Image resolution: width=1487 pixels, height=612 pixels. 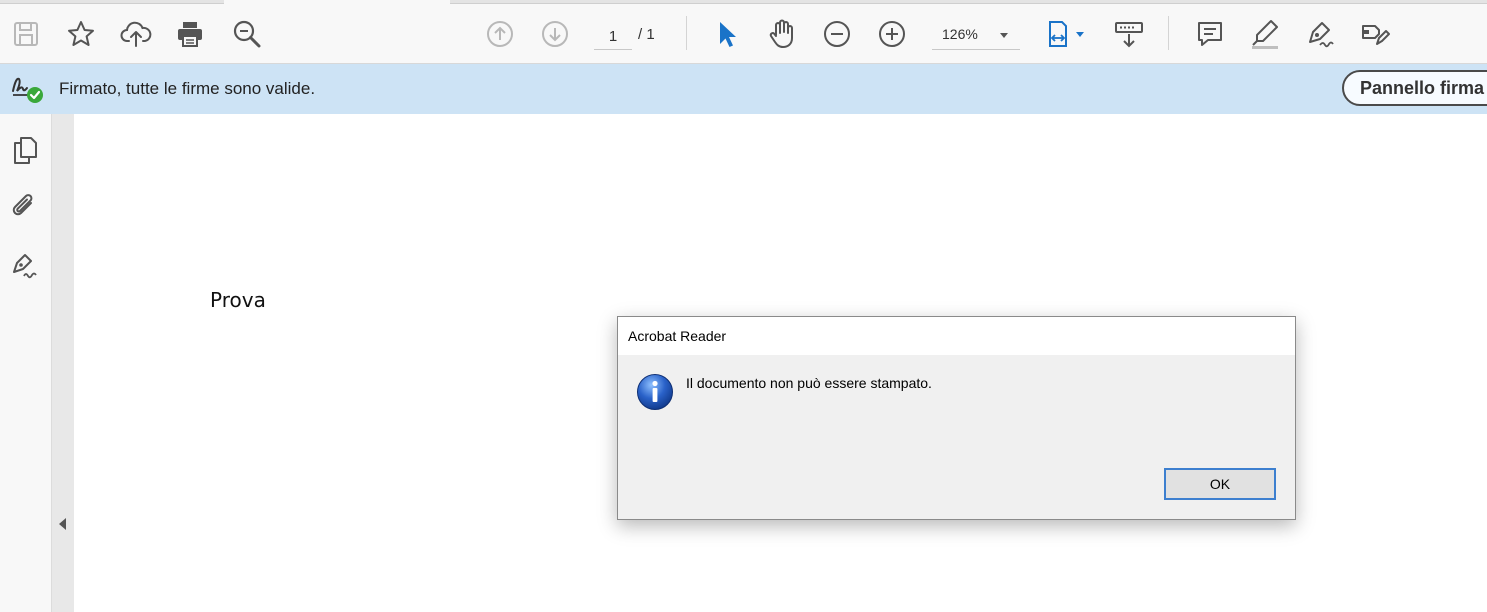 I want to click on cloud-upload-icon, so click(x=136, y=34).